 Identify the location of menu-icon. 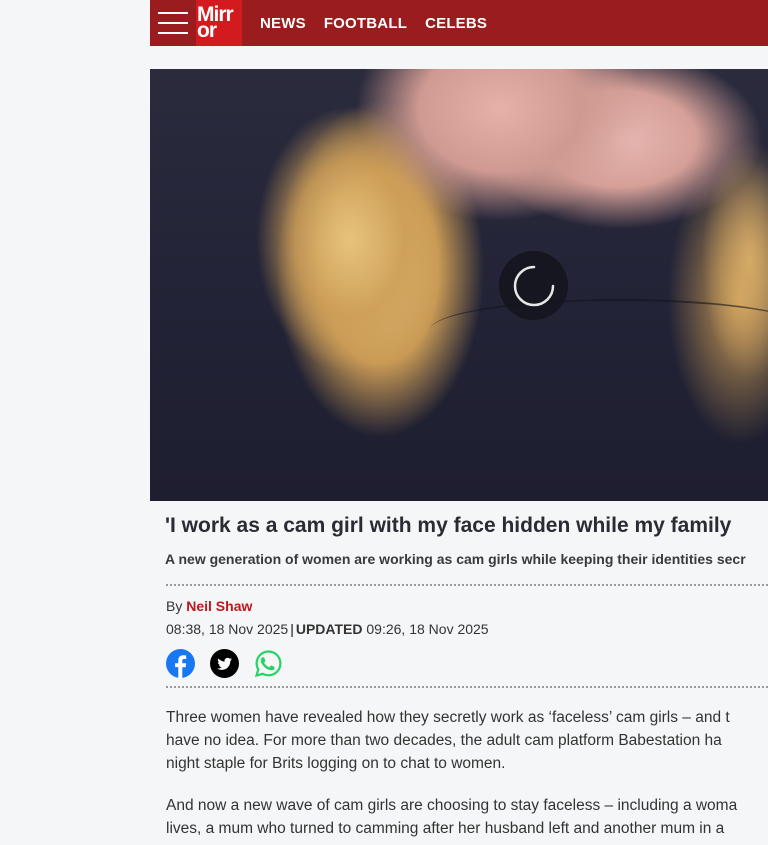
(173, 23).